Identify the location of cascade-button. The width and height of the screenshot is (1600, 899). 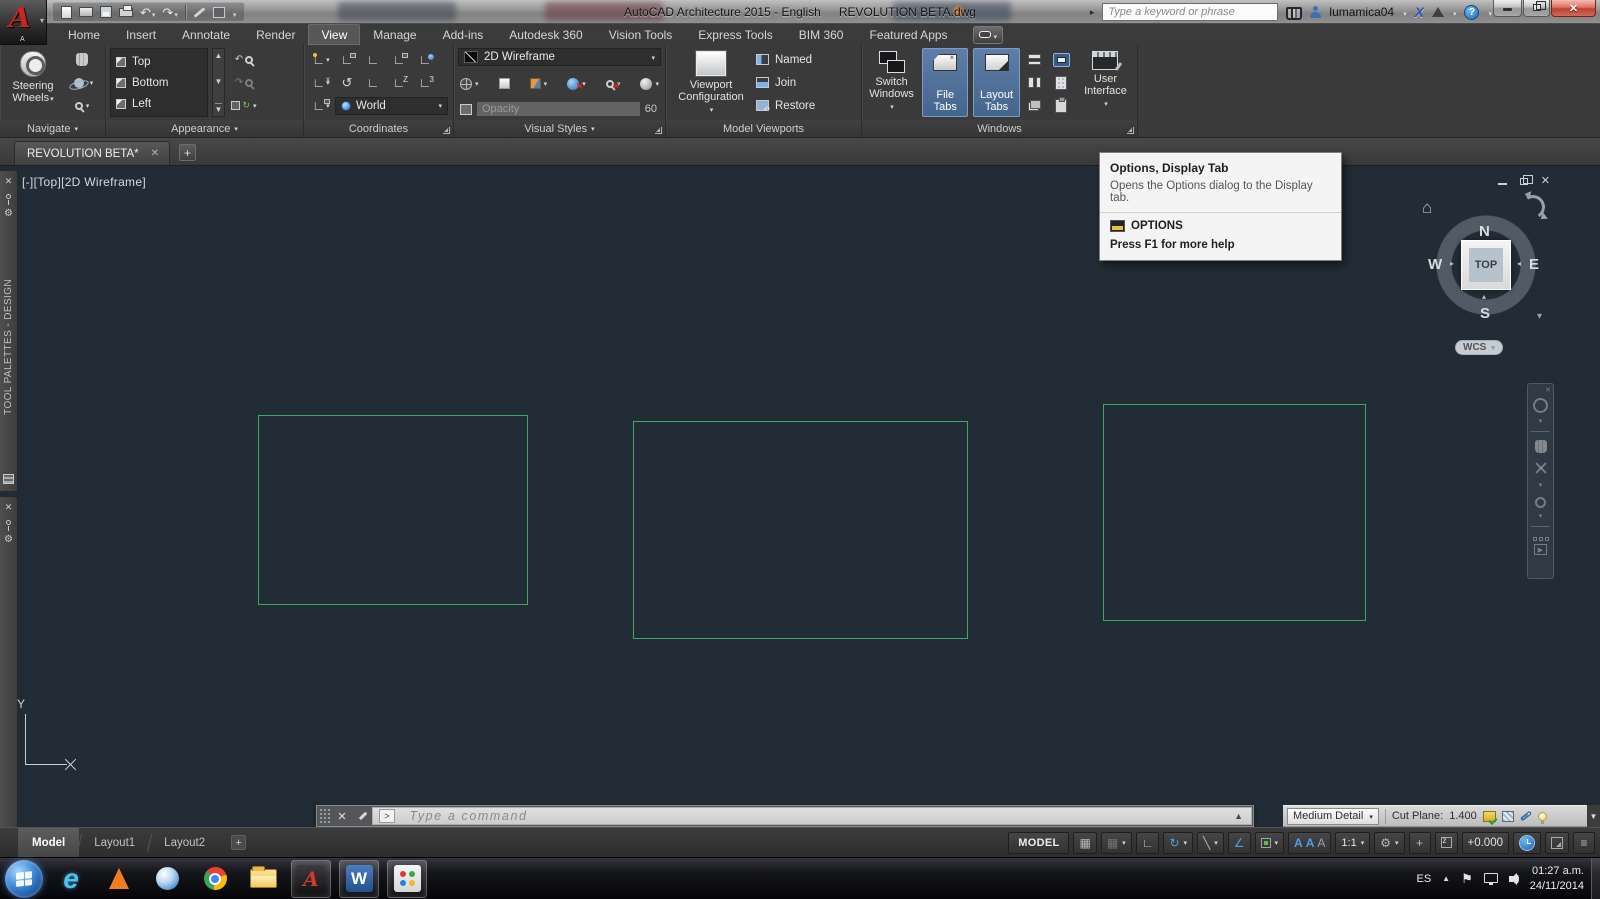
(1035, 106).